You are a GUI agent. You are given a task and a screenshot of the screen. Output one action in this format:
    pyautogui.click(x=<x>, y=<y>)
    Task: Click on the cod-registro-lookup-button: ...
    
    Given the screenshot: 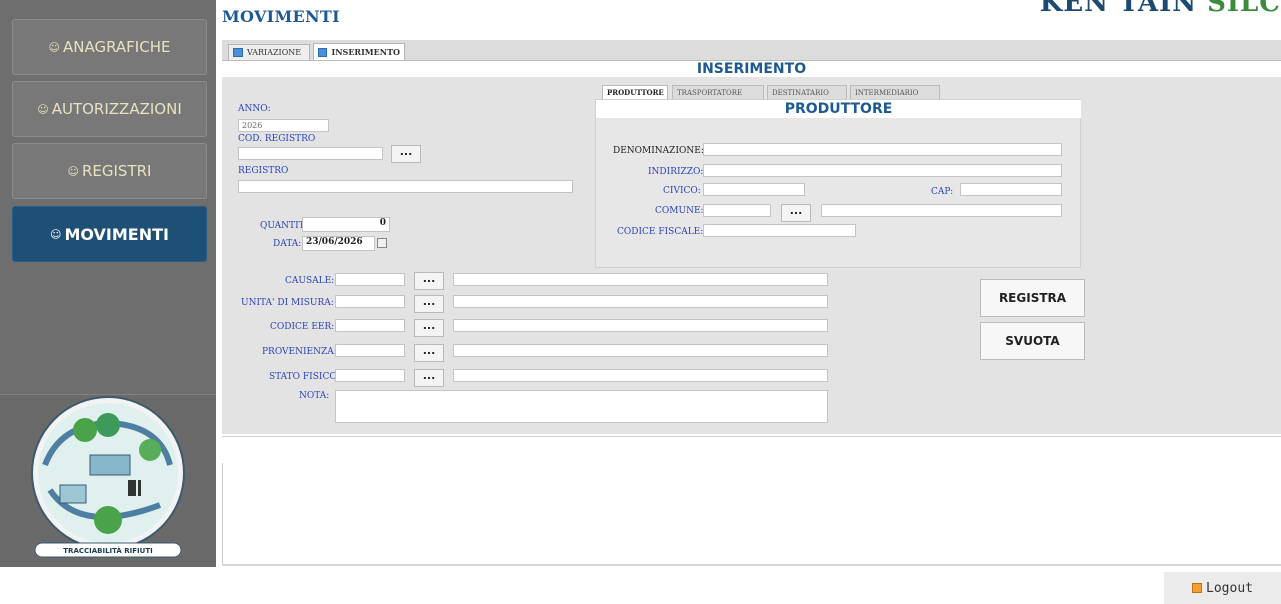 What is the action you would take?
    pyautogui.click(x=406, y=154)
    